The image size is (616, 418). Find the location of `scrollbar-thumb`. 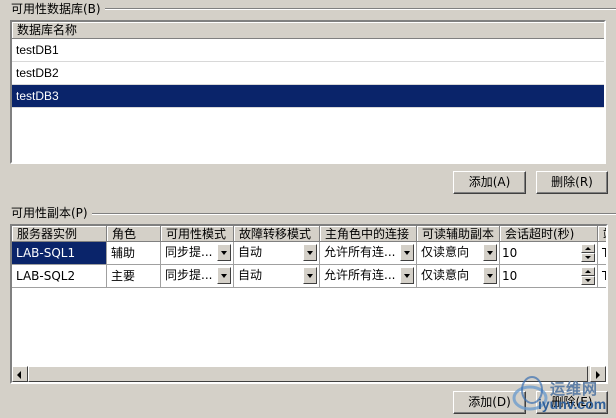

scrollbar-thumb is located at coordinates (308, 374).